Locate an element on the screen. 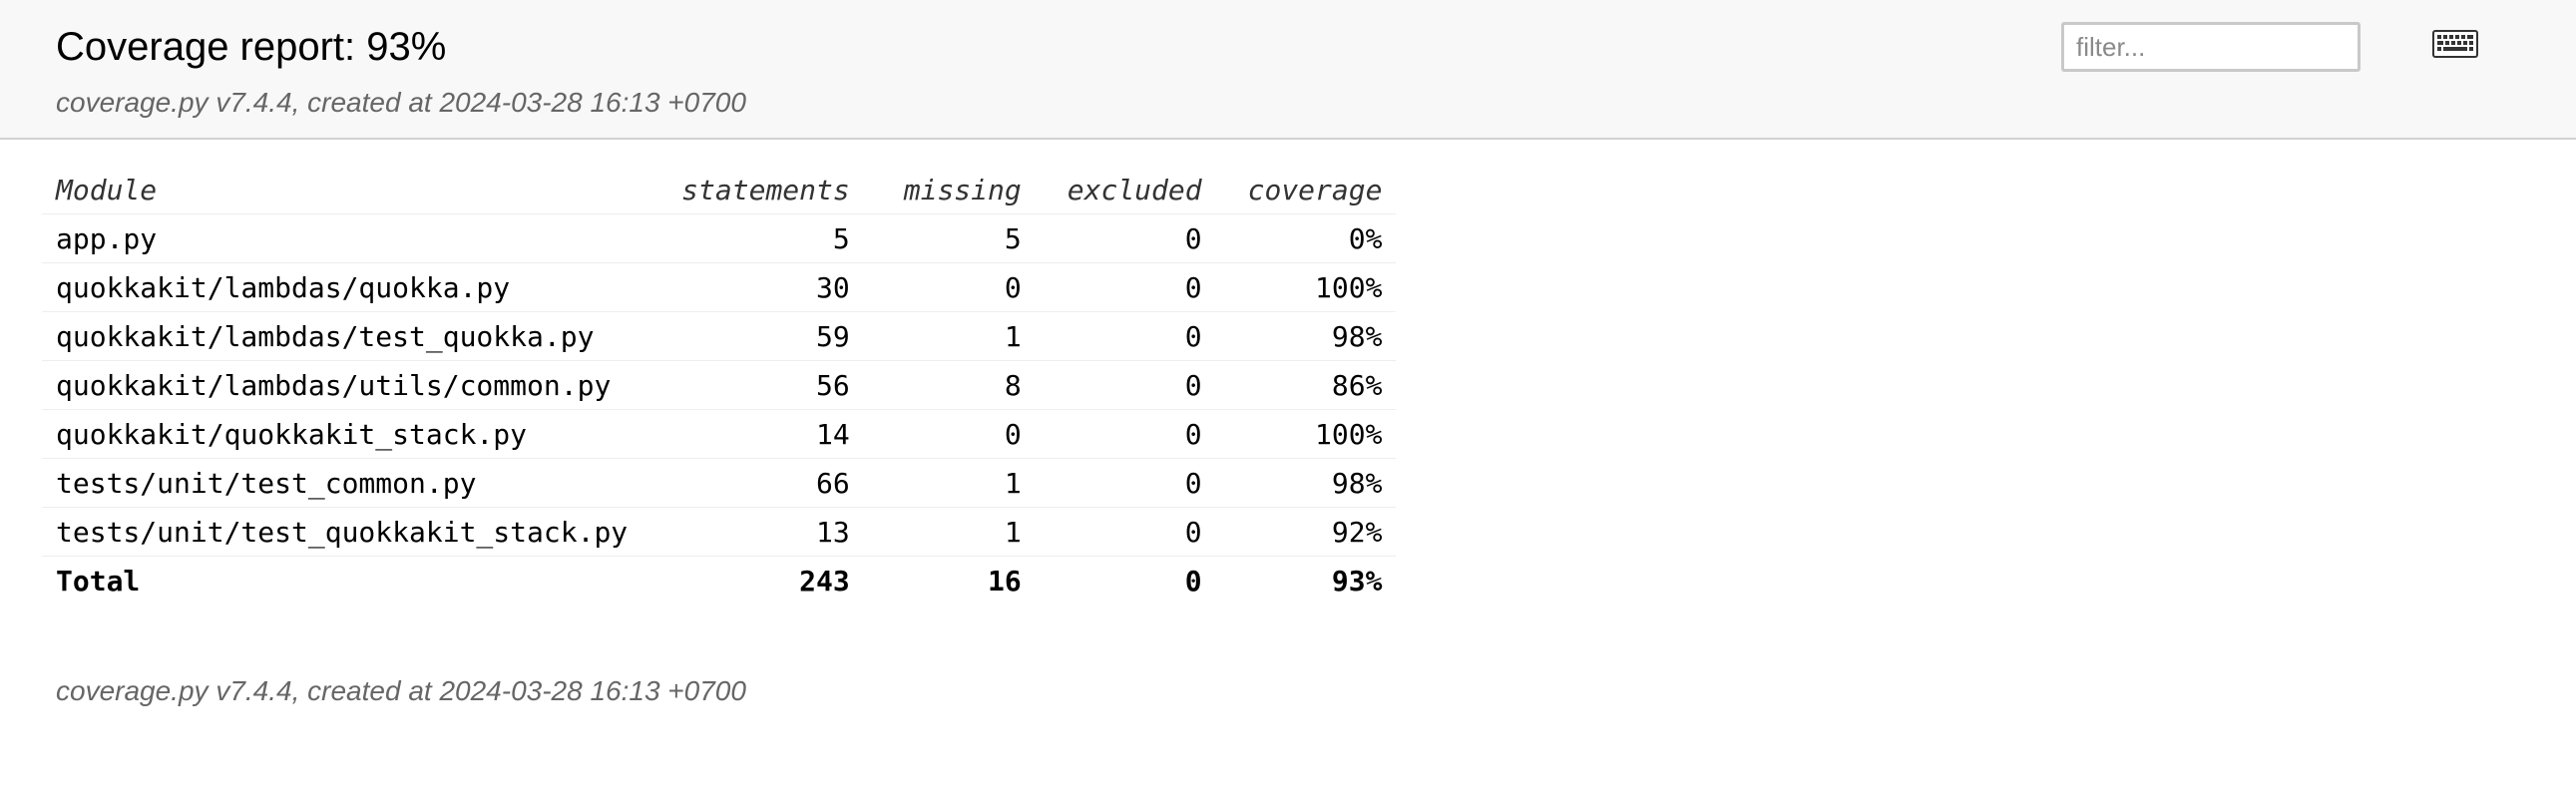 The width and height of the screenshot is (2576, 804). module-link: quokkakit/lambdas/quokka.py is located at coordinates (283, 288).